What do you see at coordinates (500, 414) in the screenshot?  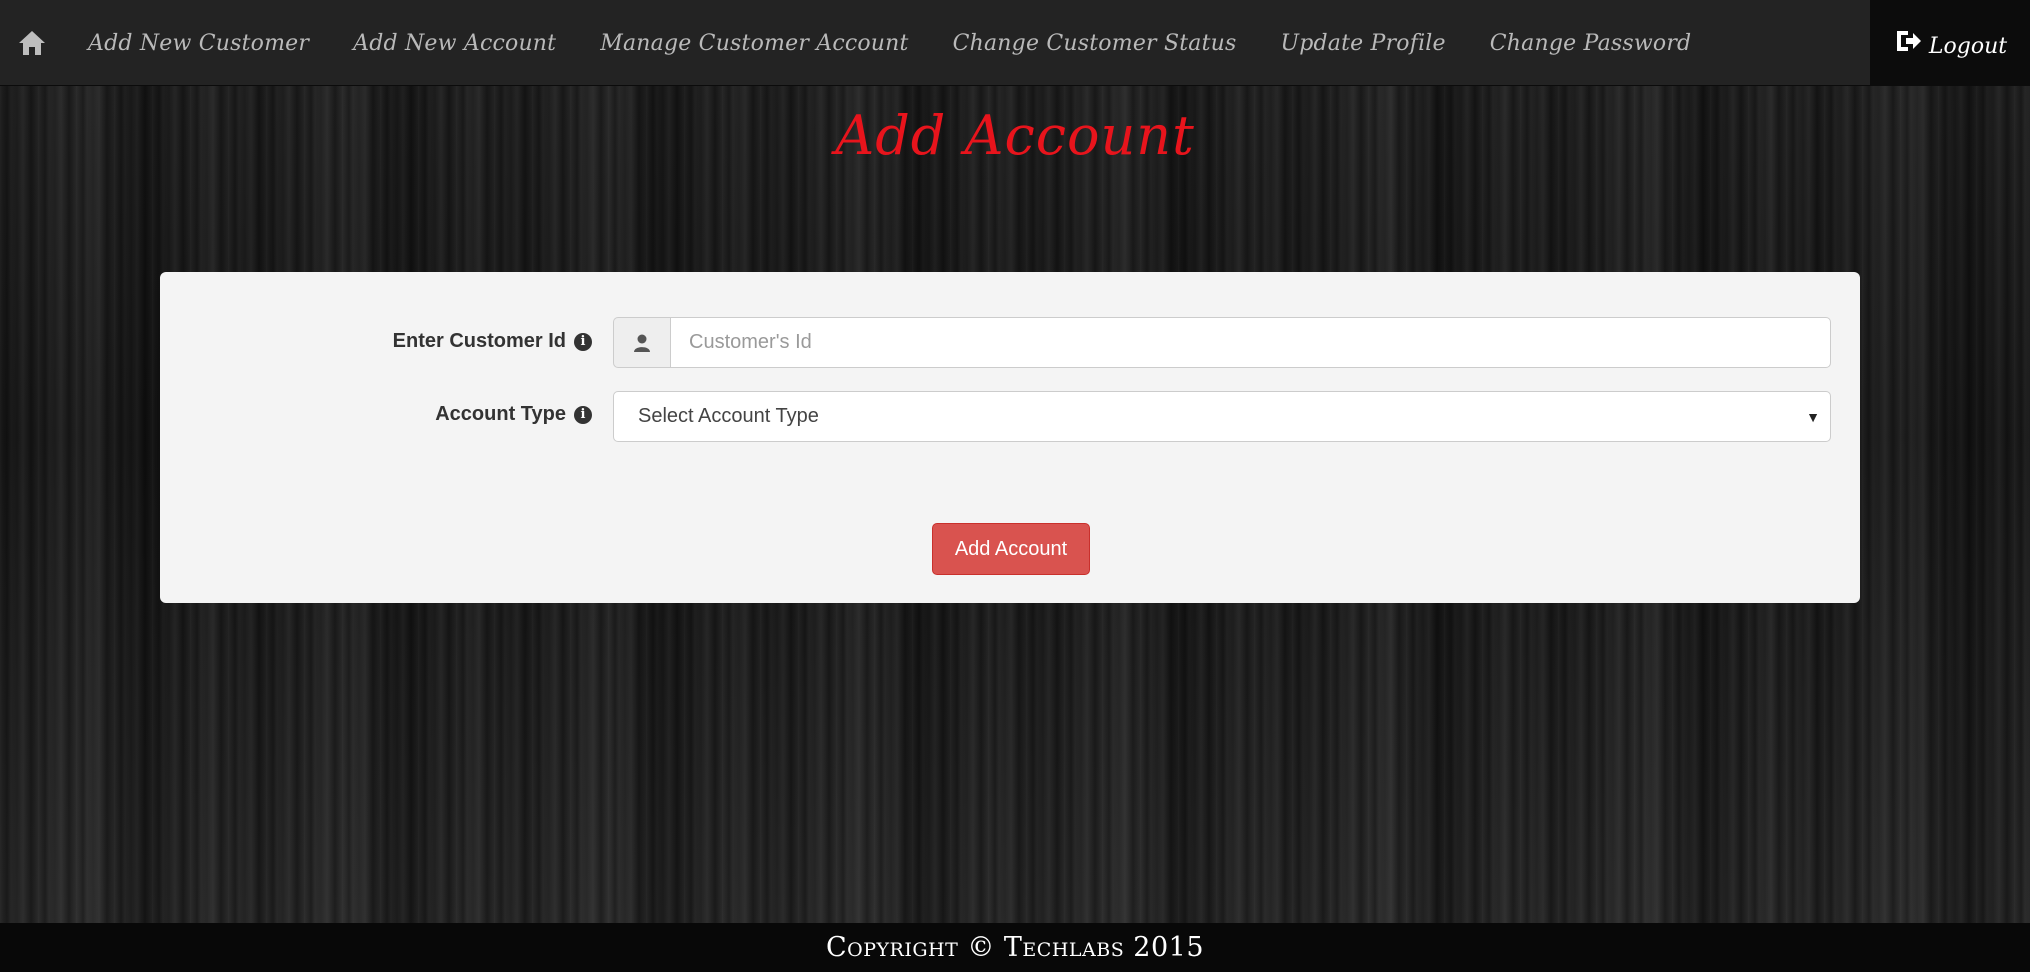 I see `account-type-label: Account Type` at bounding box center [500, 414].